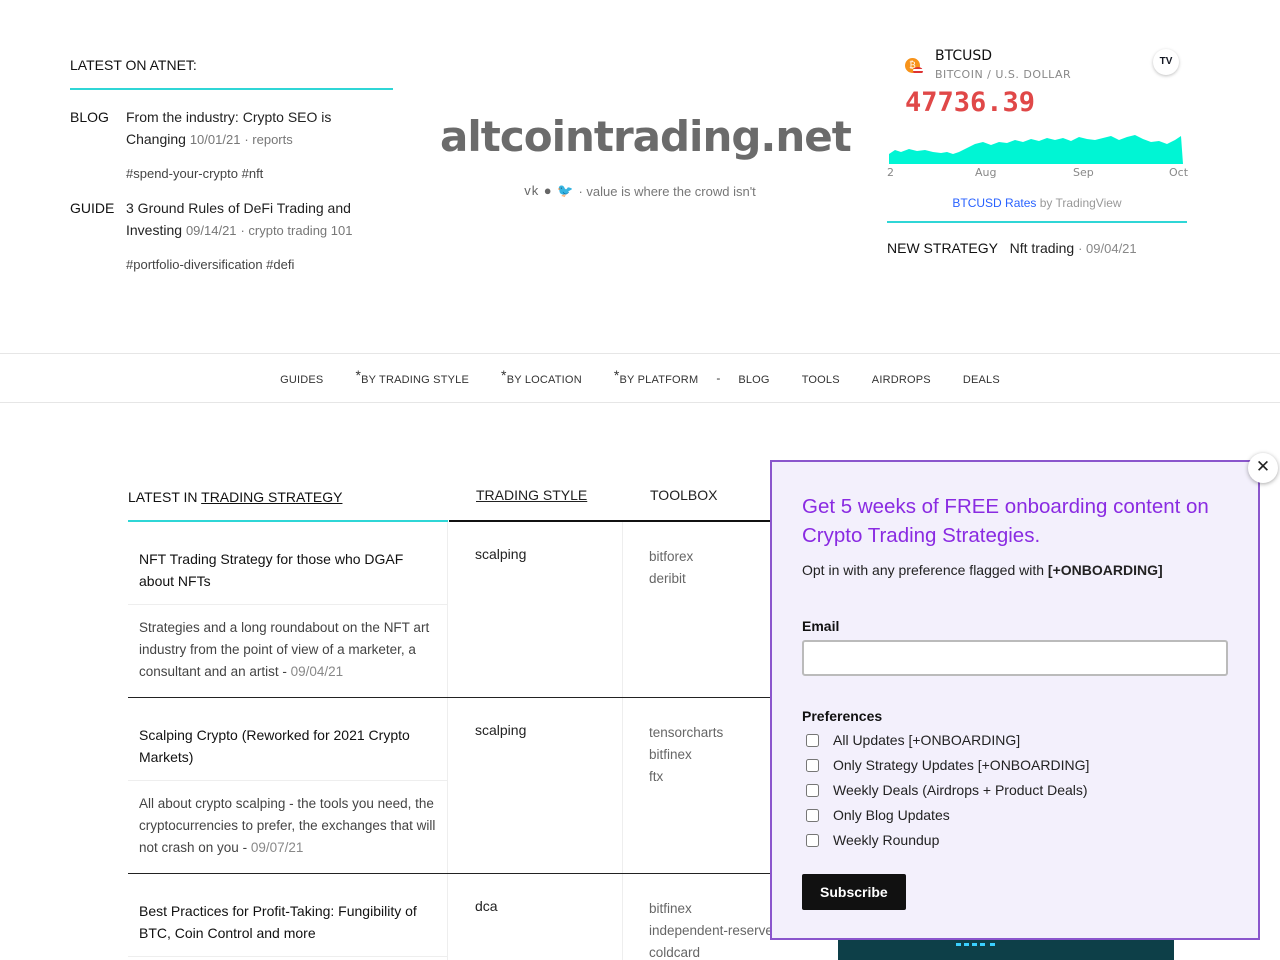 Image resolution: width=1280 pixels, height=960 pixels. I want to click on tool-link: coldcard, so click(723, 951).